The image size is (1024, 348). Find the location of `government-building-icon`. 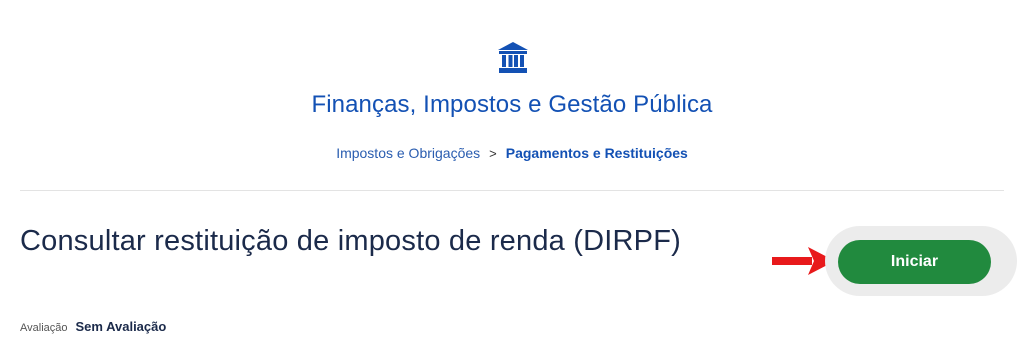

government-building-icon is located at coordinates (513, 57).